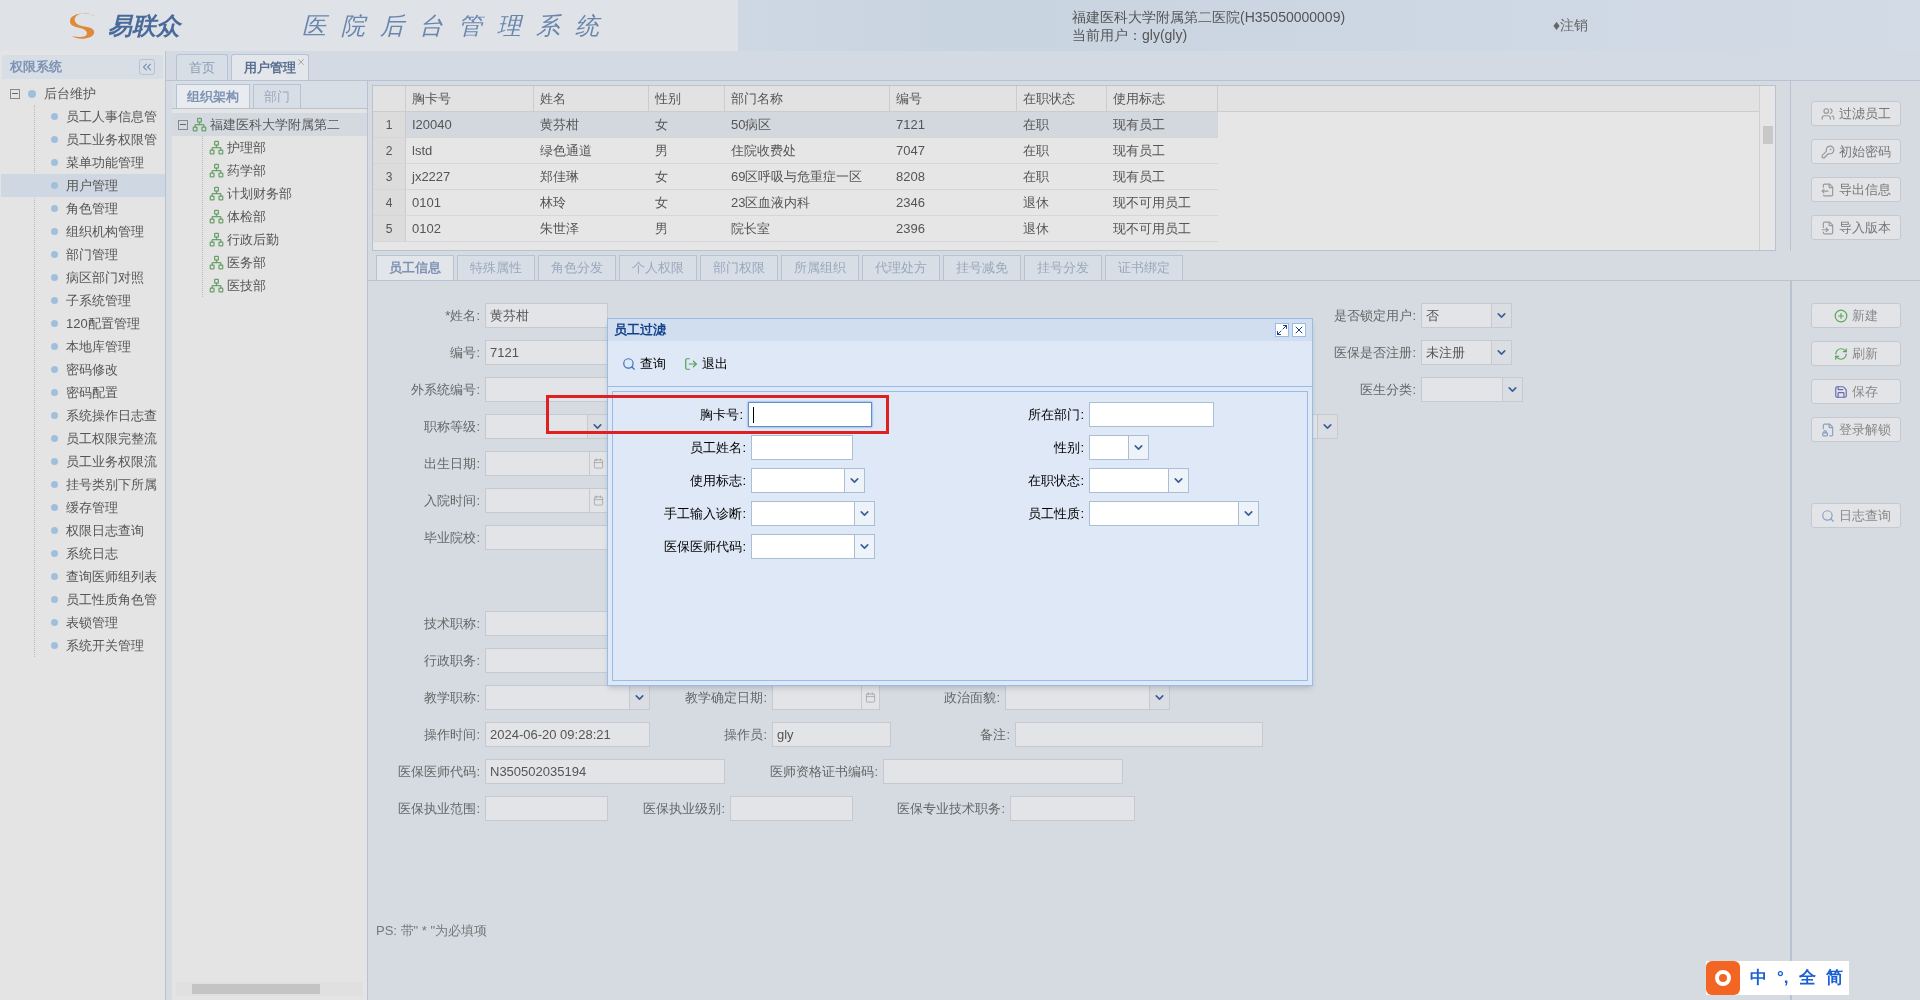  What do you see at coordinates (83, 461) in the screenshot?
I see `tree-item: 员工业务权限流` at bounding box center [83, 461].